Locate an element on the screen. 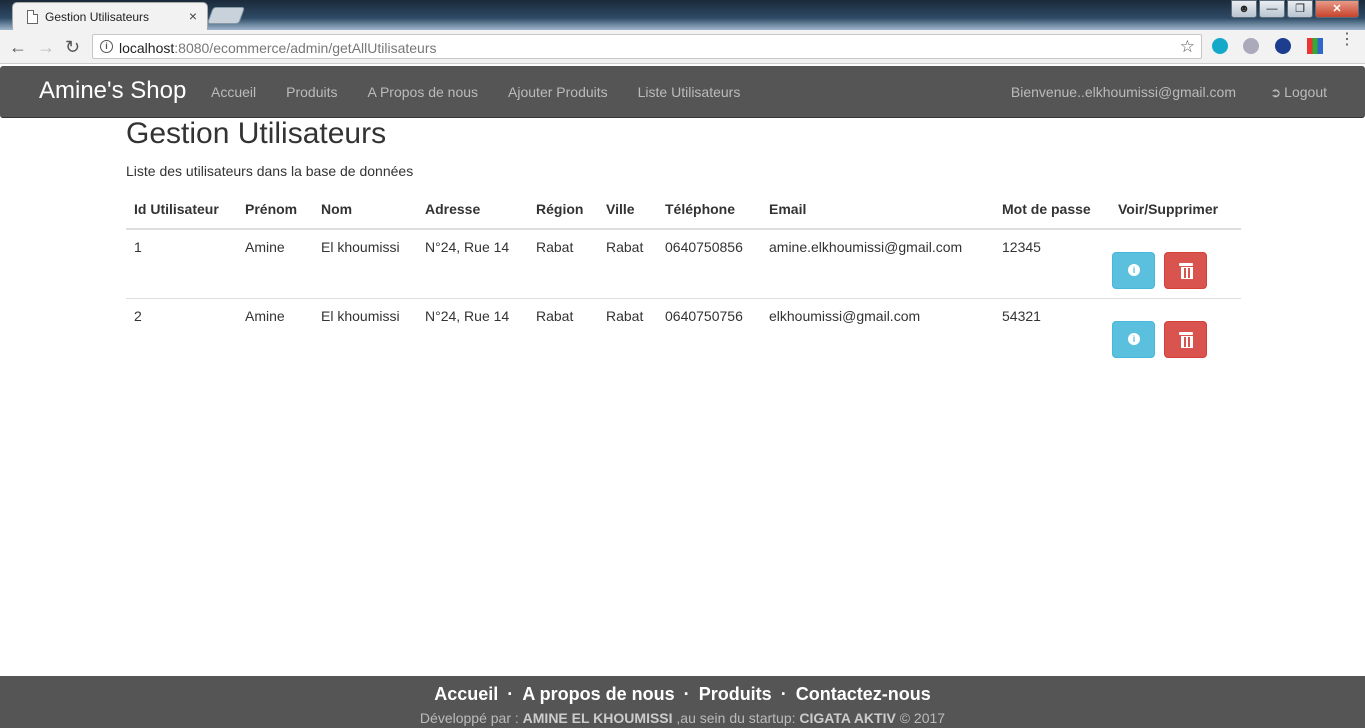 The width and height of the screenshot is (1365, 728). cell-telephone: 0640750756 is located at coordinates (709, 332).